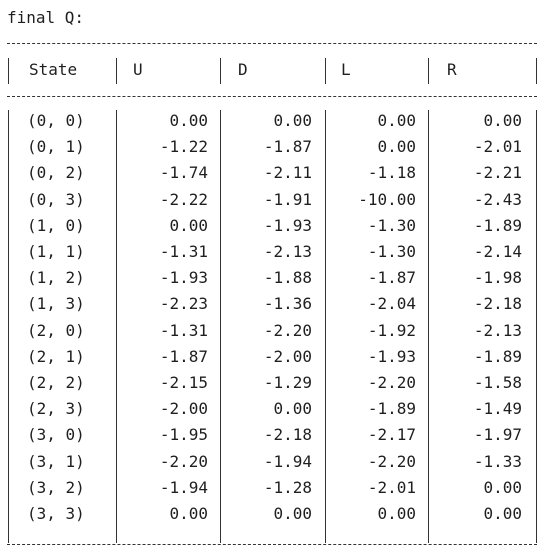 The width and height of the screenshot is (547, 554). Describe the element at coordinates (56, 120) in the screenshot. I see `state-cell: (0, 0)` at that location.